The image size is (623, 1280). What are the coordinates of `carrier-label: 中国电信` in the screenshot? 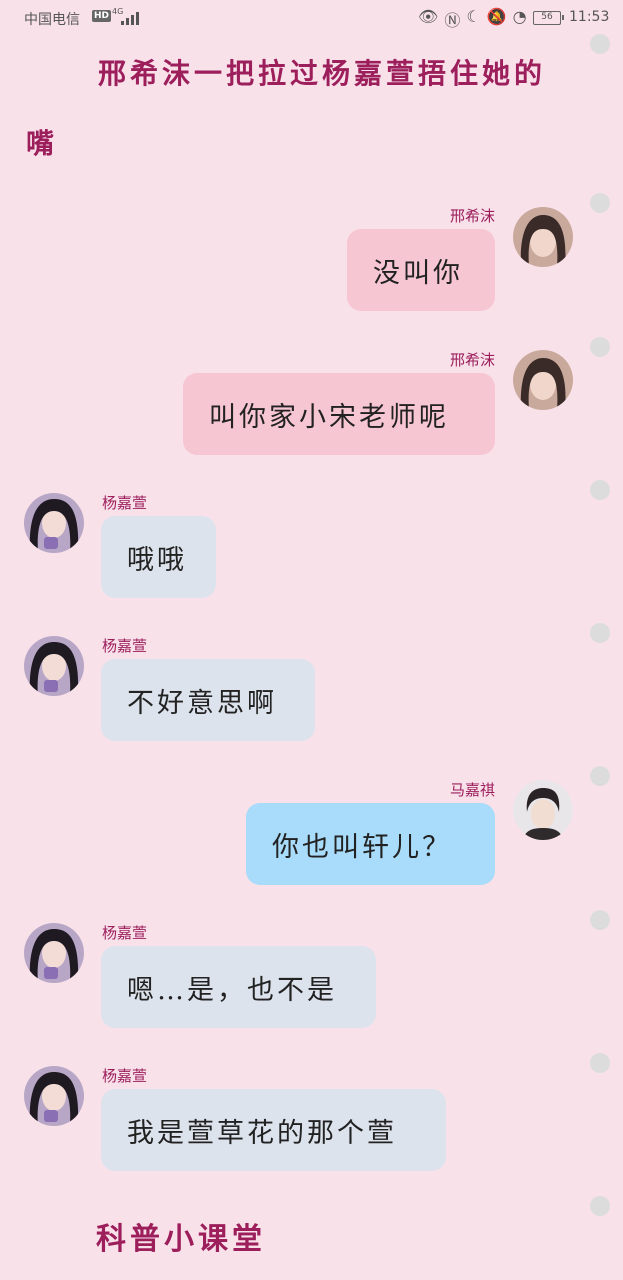 It's located at (52, 20).